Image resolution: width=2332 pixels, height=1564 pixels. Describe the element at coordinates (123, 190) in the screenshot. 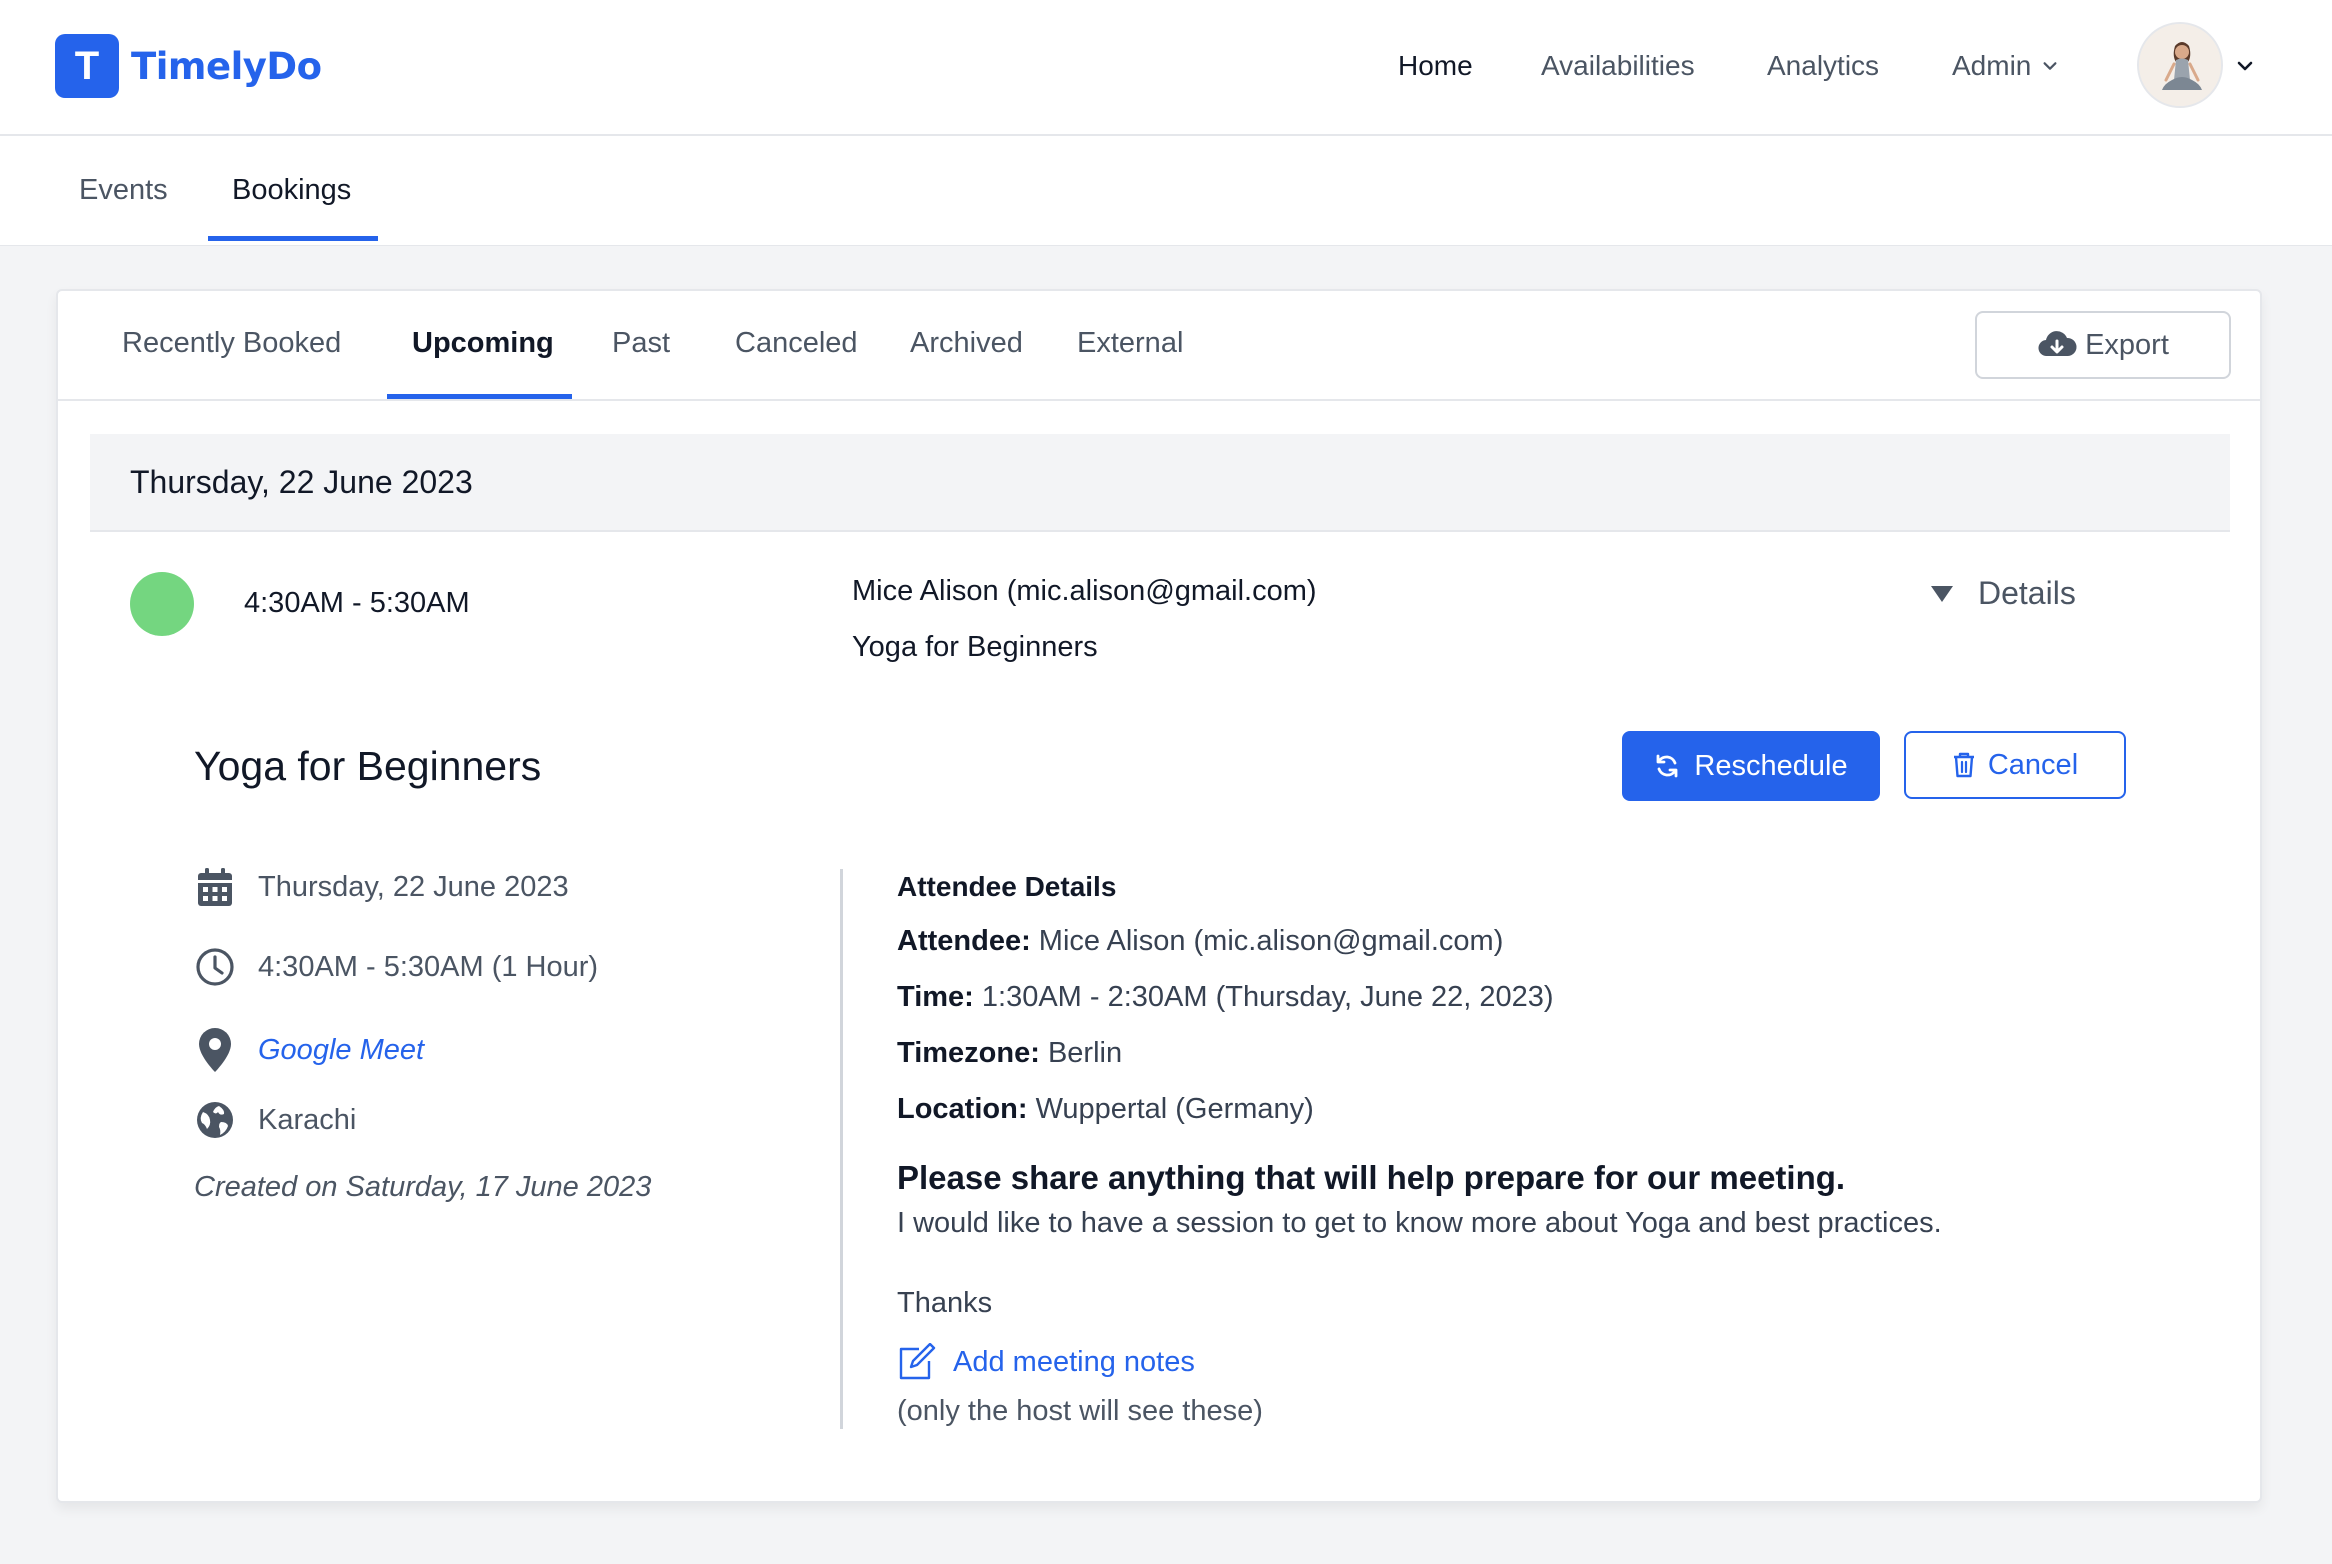

I see `tab-events: Events` at that location.